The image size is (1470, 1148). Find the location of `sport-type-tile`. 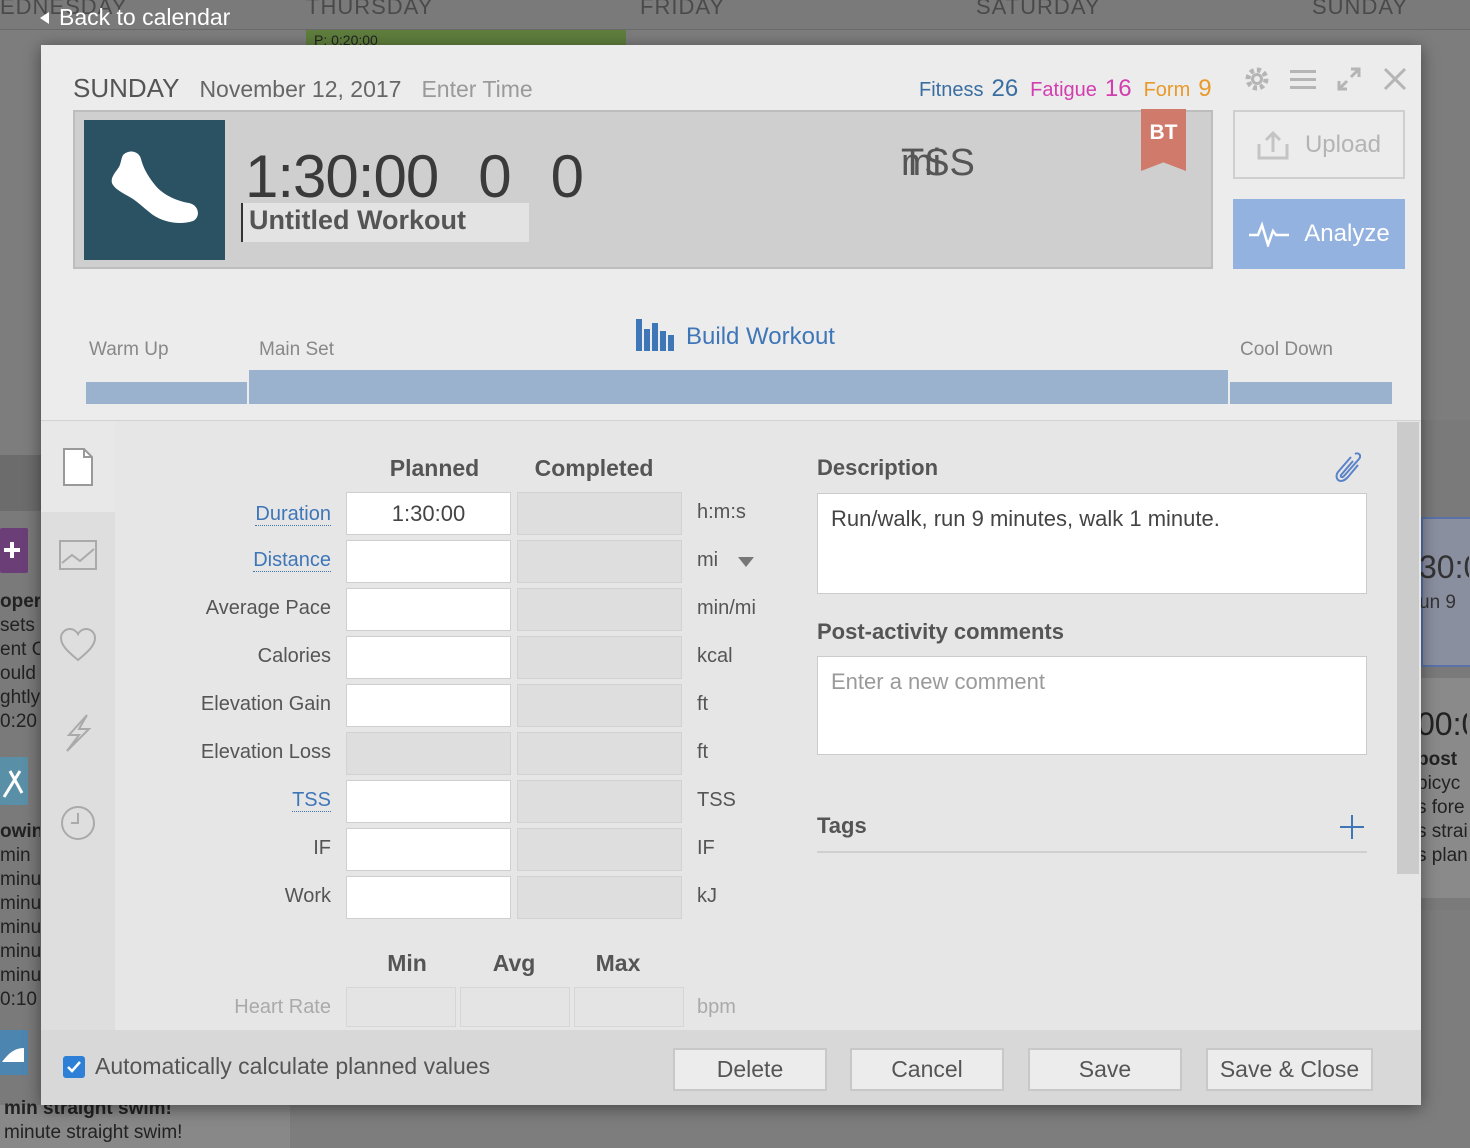

sport-type-tile is located at coordinates (154, 190).